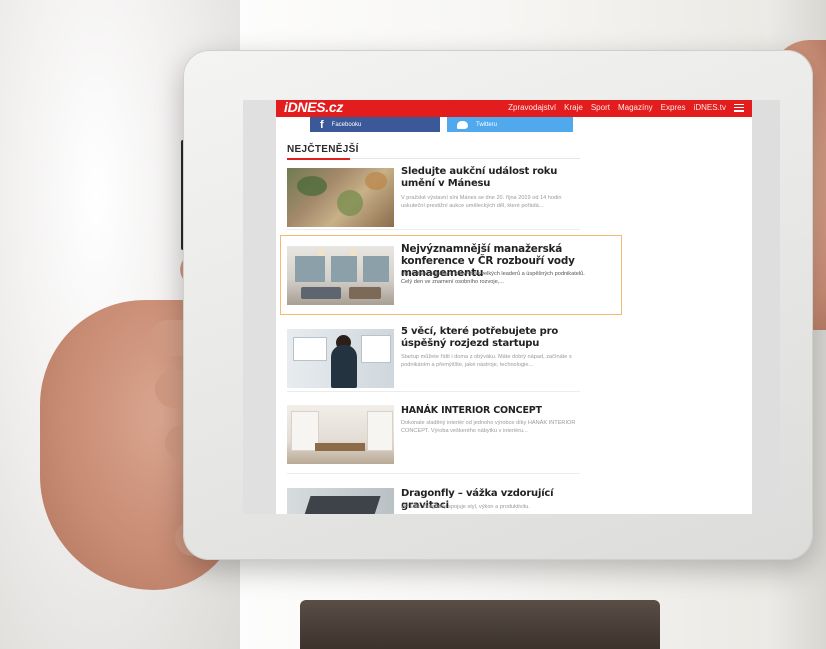  Describe the element at coordinates (532, 107) in the screenshot. I see `nav-item-zpravodajstvi: Zpravodajství` at that location.